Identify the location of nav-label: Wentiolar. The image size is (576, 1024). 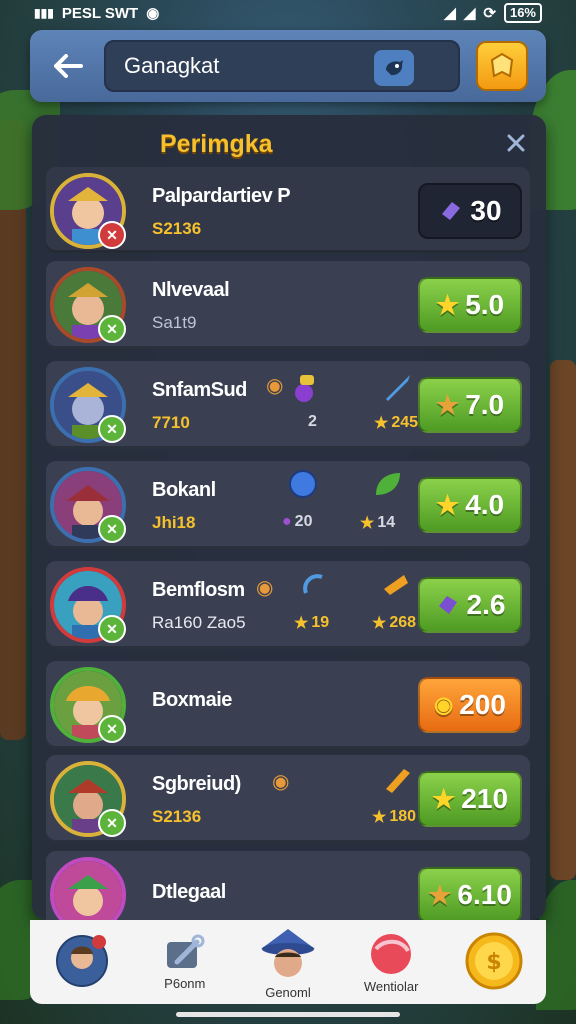
(391, 986).